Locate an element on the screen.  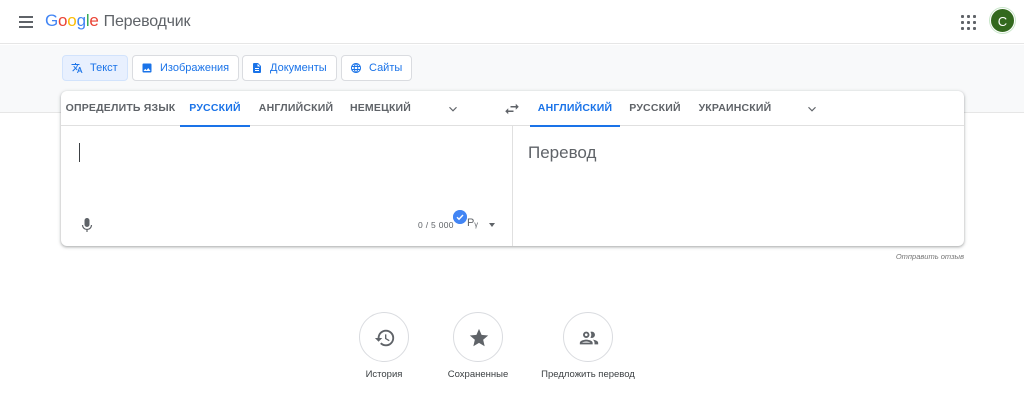
logo: Google Переводчик is located at coordinates (118, 21).